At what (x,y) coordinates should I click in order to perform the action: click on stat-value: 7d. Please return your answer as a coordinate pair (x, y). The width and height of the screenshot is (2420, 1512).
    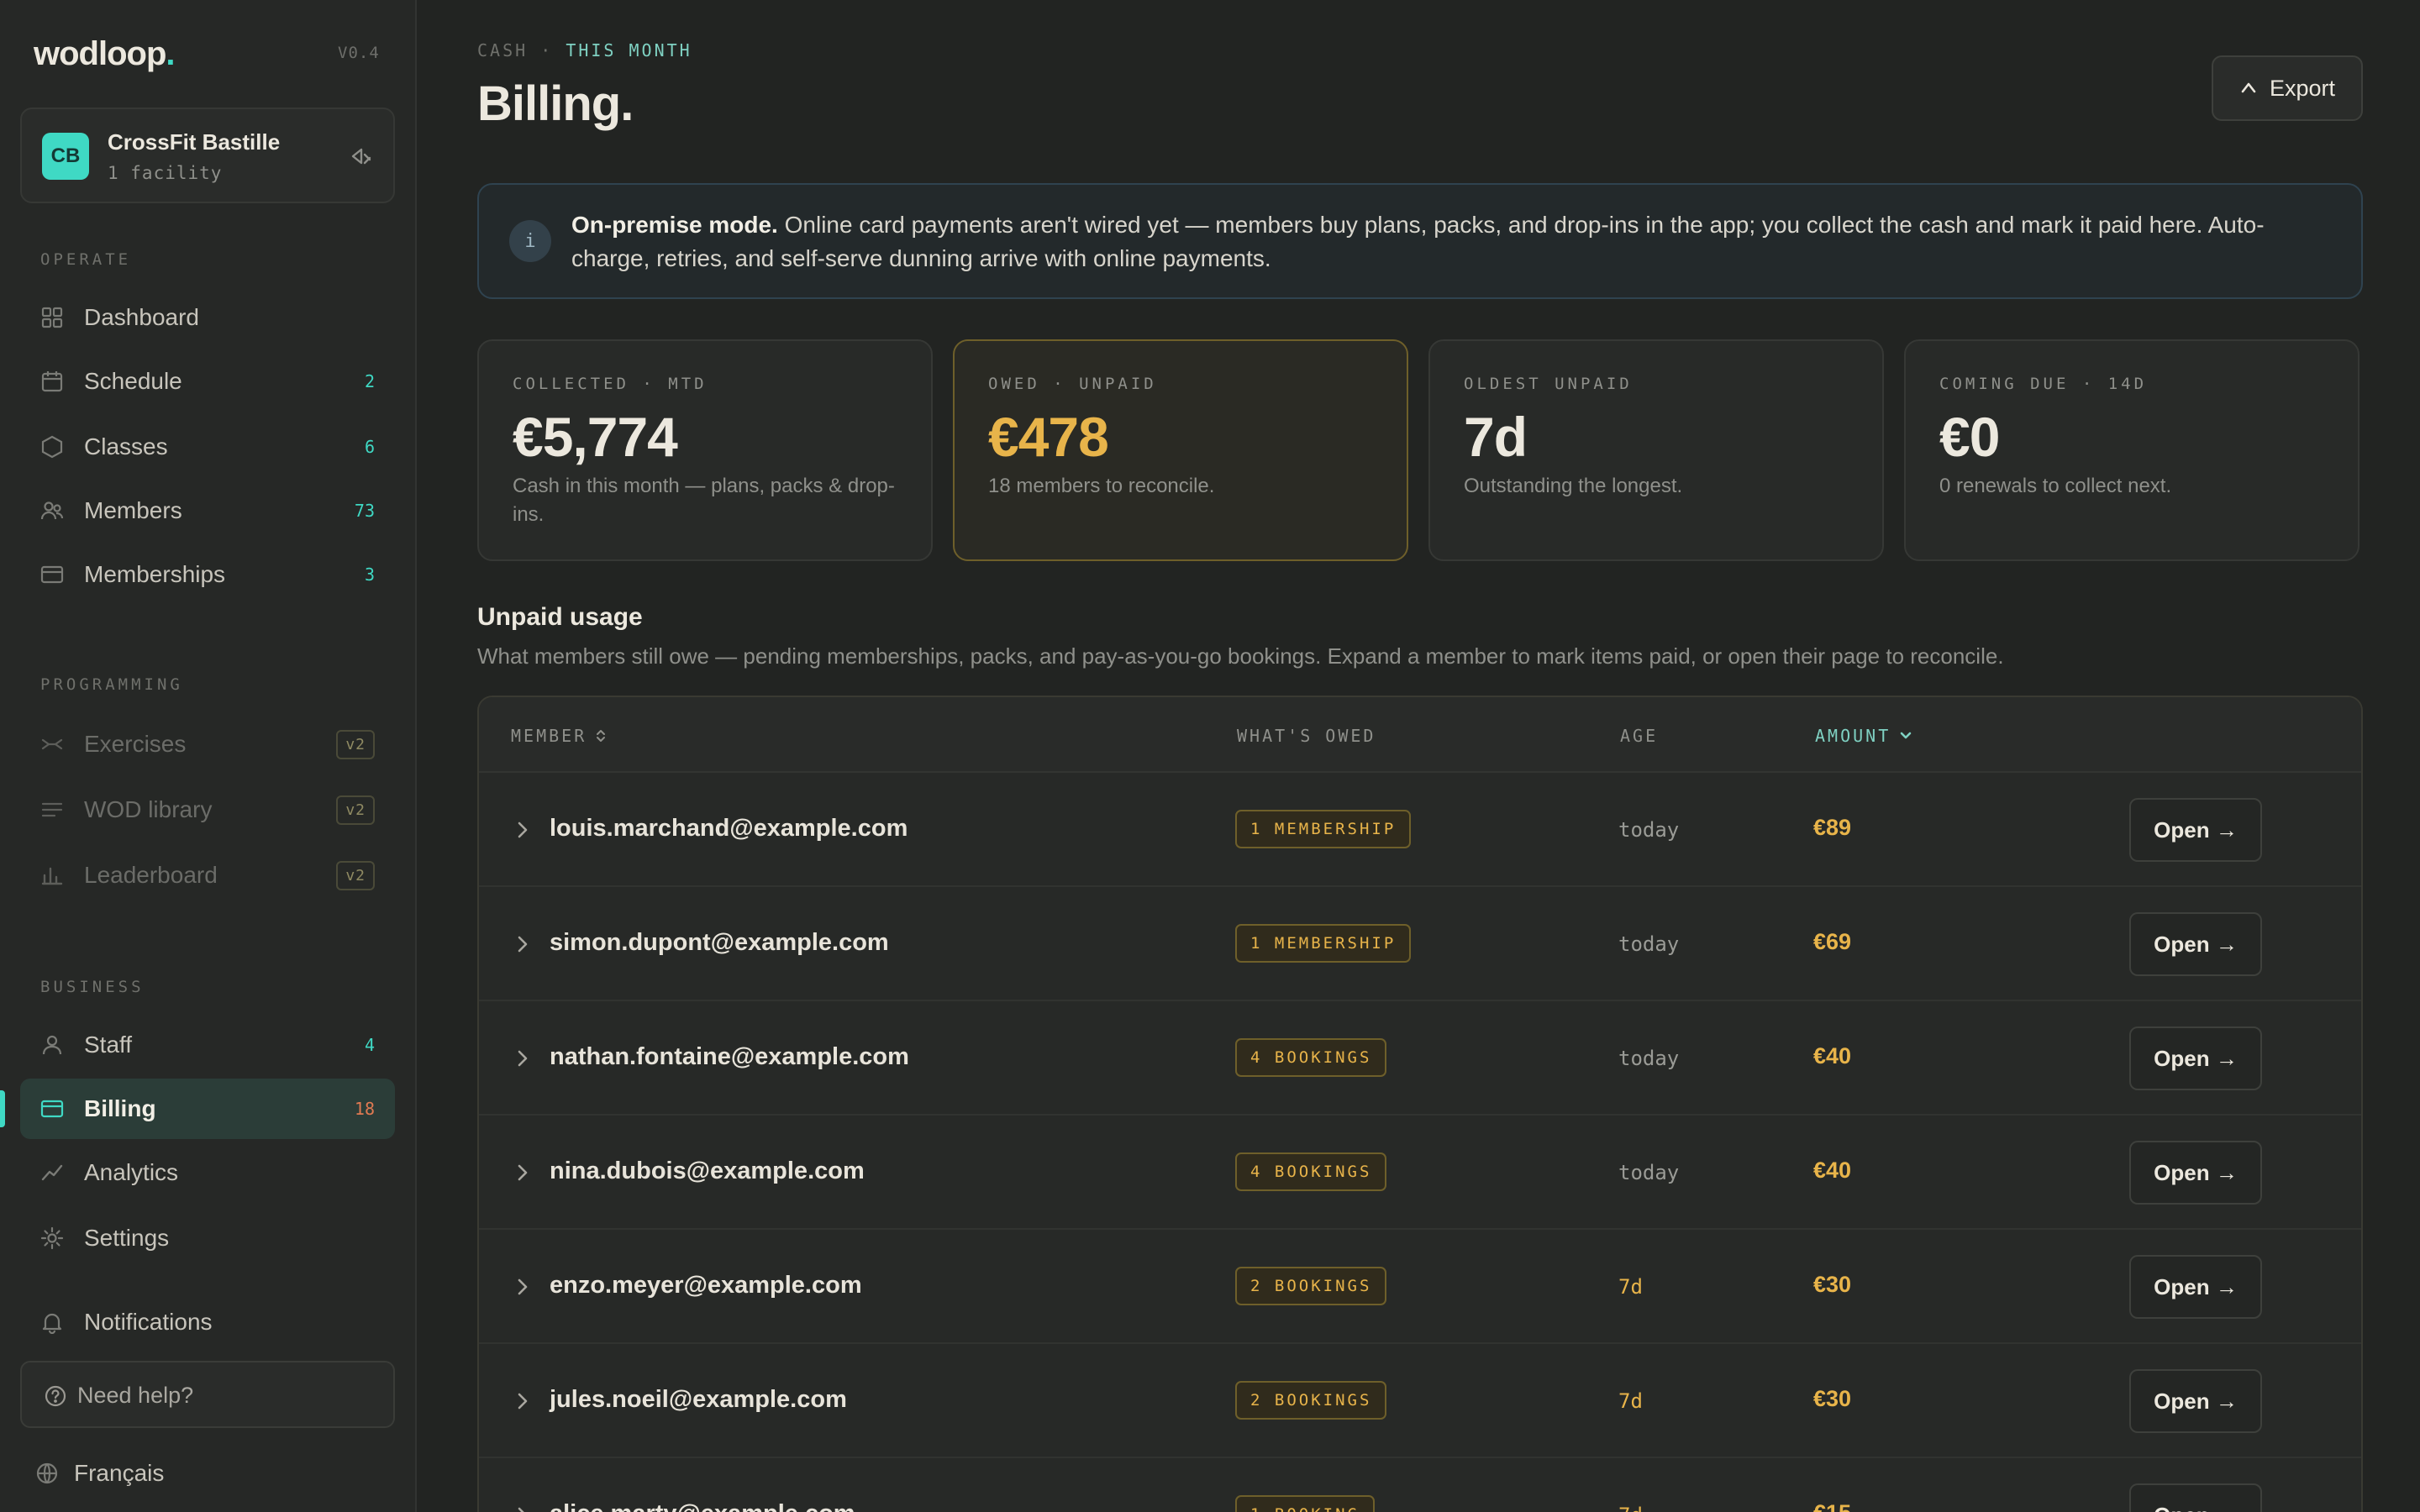
    Looking at the image, I should click on (1496, 437).